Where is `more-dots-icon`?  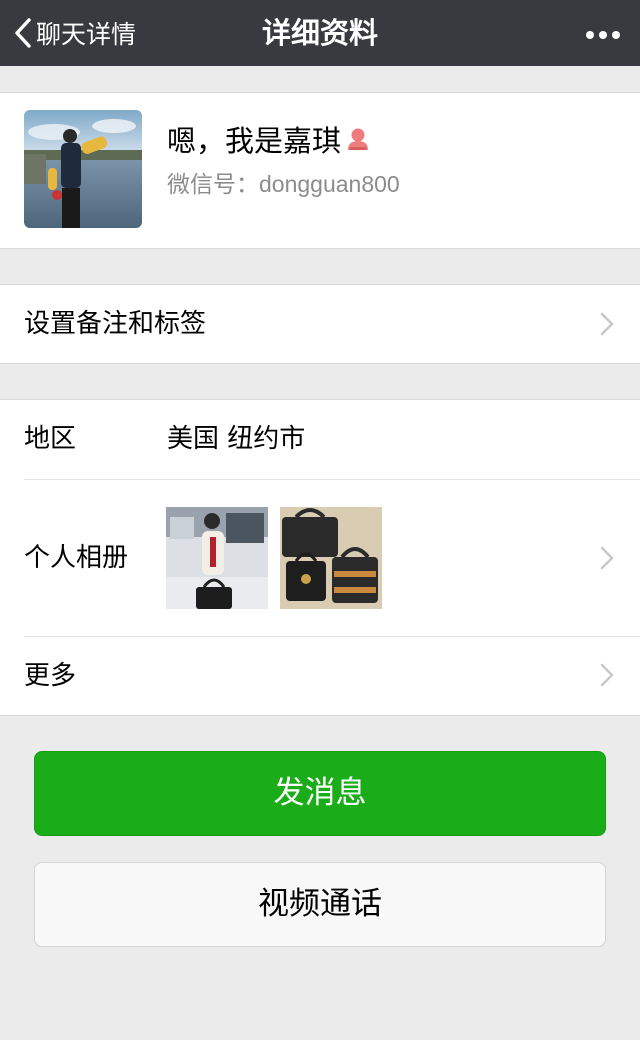
more-dots-icon is located at coordinates (603, 33).